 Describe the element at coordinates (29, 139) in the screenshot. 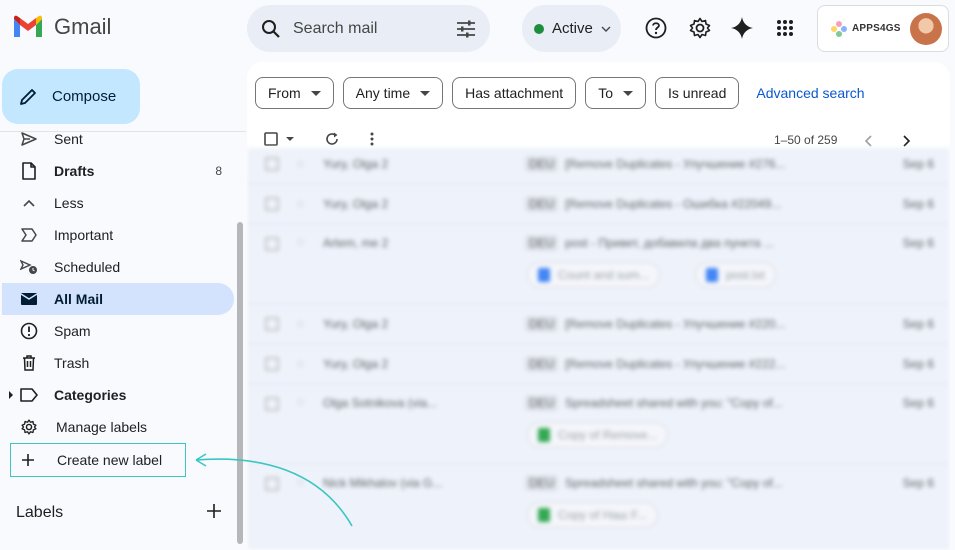

I see `send-icon` at that location.